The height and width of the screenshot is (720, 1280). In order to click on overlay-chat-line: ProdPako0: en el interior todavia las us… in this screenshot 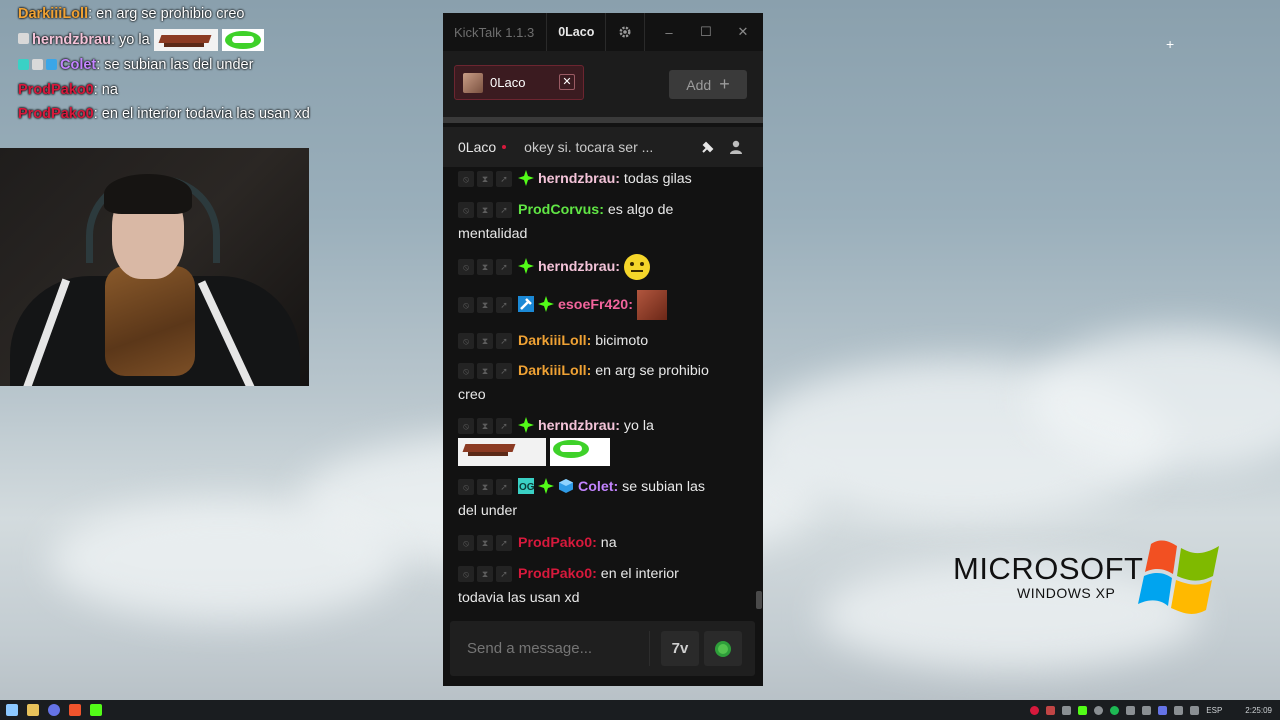, I will do `click(165, 114)`.